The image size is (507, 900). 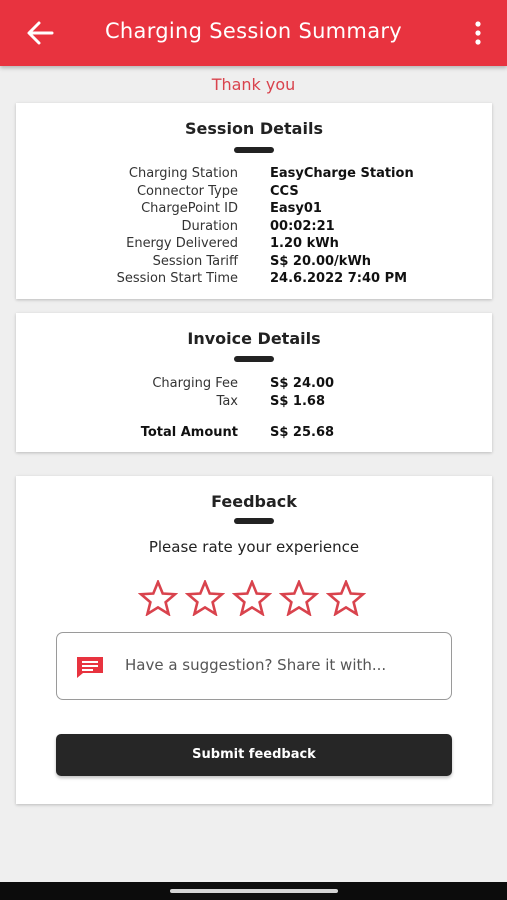 I want to click on more-vert-icon, so click(x=478, y=33).